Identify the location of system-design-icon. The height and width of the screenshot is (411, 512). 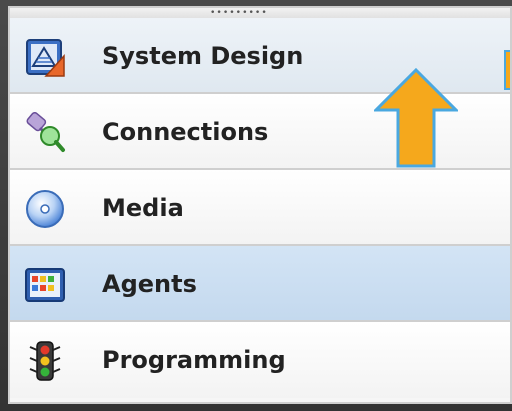
(45, 58).